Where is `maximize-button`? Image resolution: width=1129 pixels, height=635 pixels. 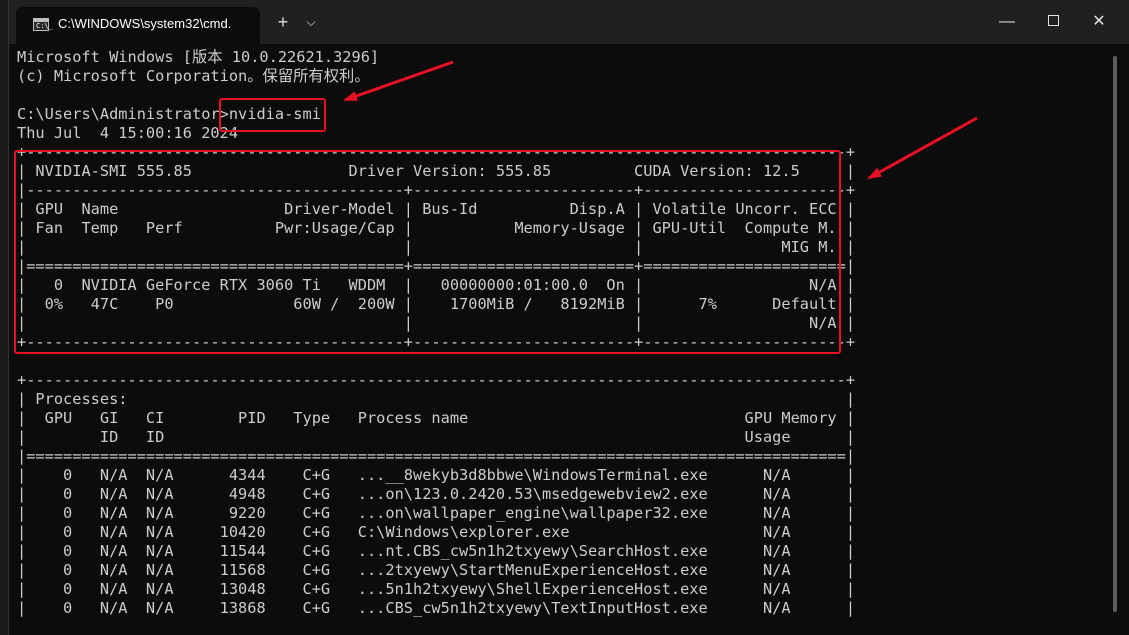
maximize-button is located at coordinates (1053, 22).